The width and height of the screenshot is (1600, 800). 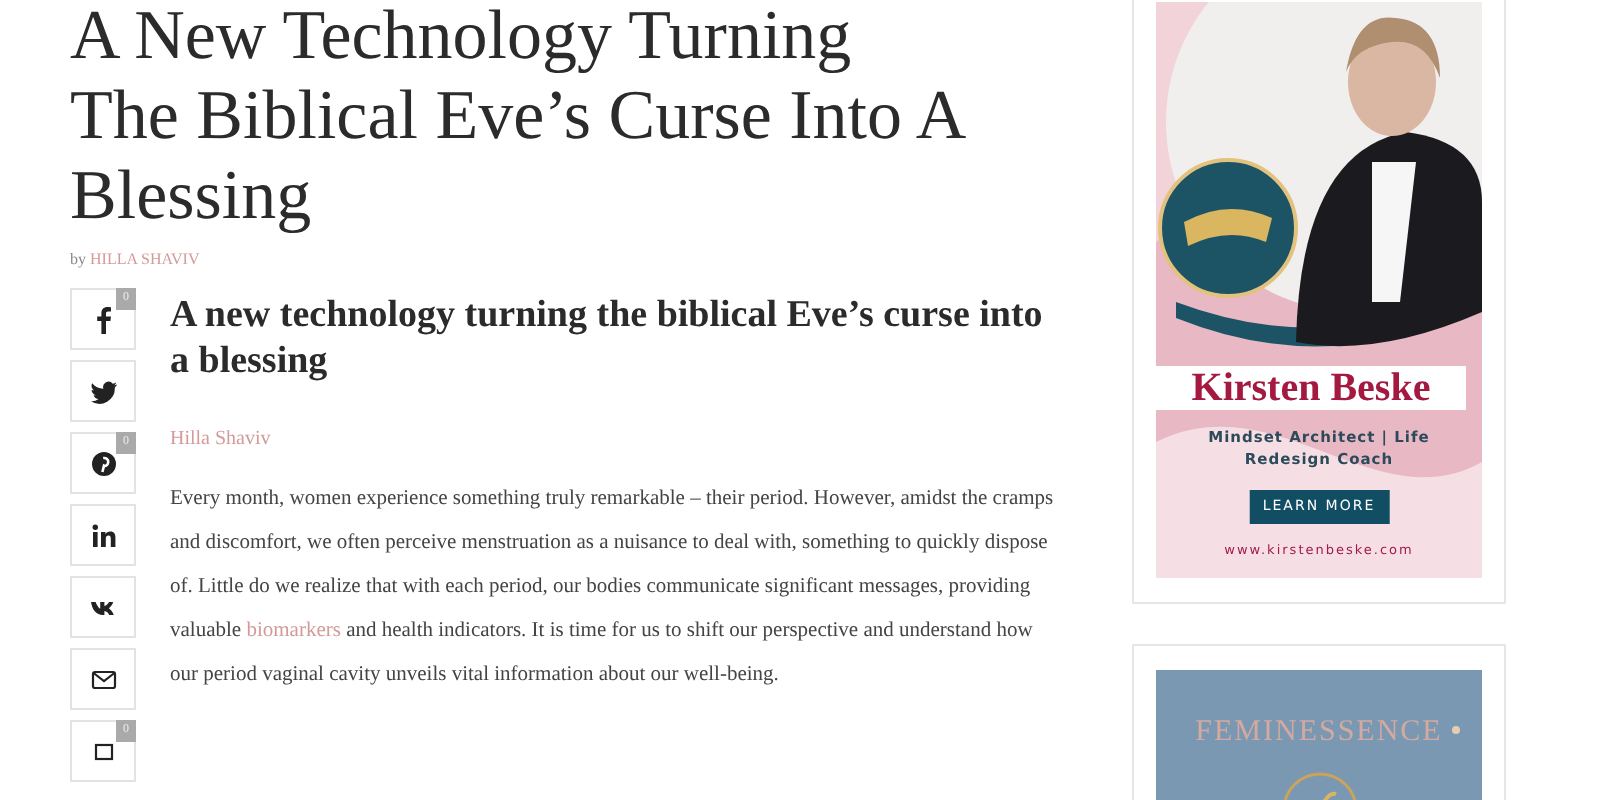 I want to click on linkedin-icon, so click(x=103, y=535).